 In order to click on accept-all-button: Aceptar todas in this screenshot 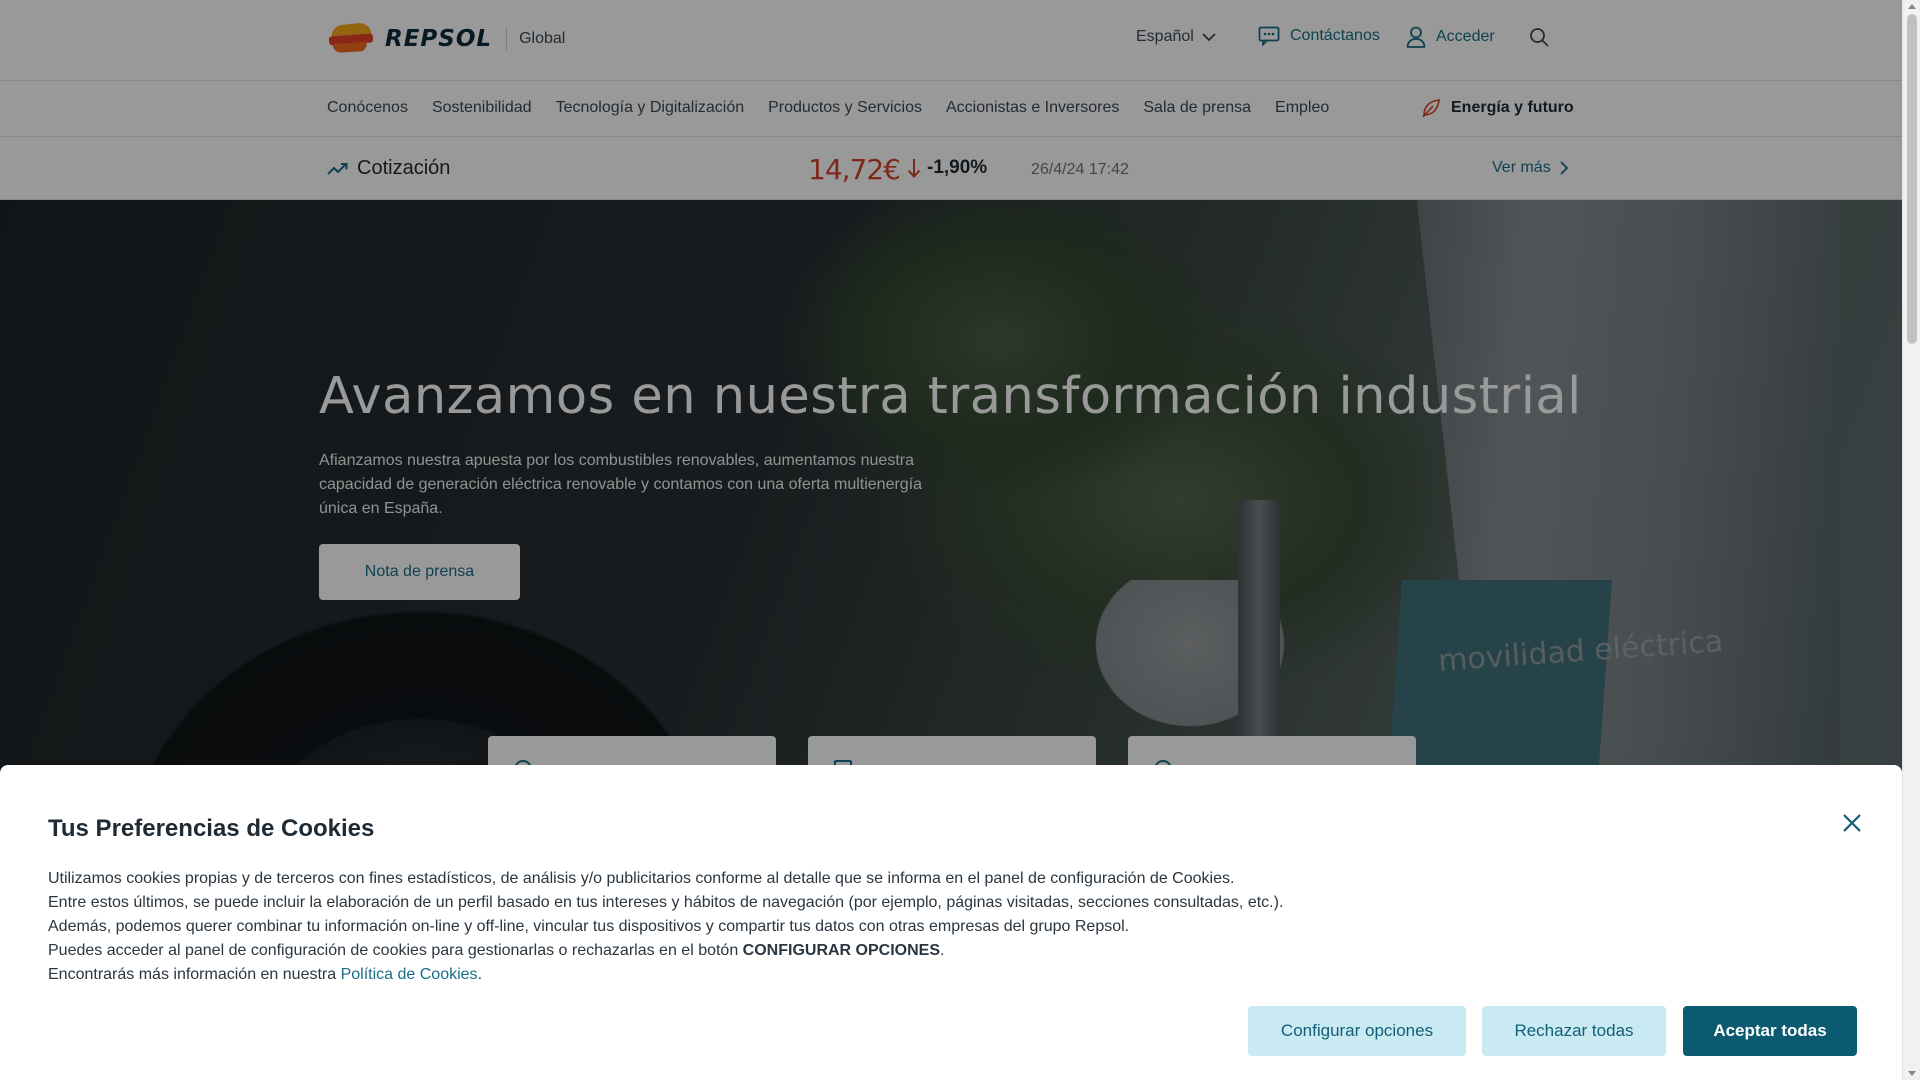, I will do `click(1770, 1031)`.